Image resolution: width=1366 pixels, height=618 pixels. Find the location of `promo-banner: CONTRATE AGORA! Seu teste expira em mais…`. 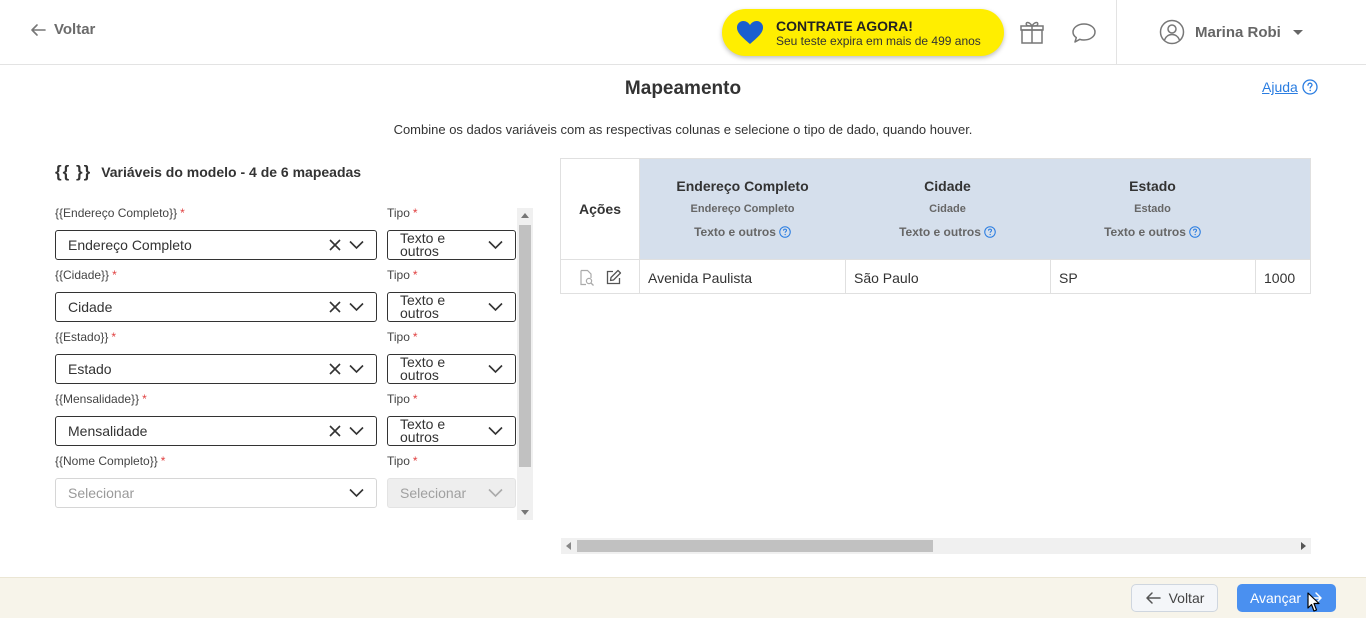

promo-banner: CONTRATE AGORA! Seu teste expira em mais… is located at coordinates (863, 32).